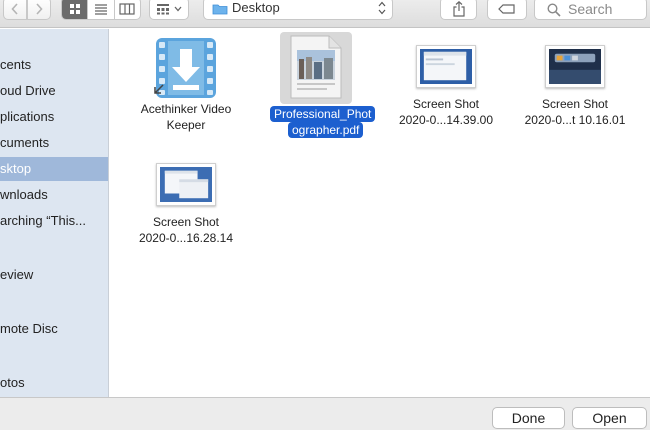 This screenshot has height=430, width=650. Describe the element at coordinates (54, 195) in the screenshot. I see `sidebar-item-downloads: wnloads` at that location.